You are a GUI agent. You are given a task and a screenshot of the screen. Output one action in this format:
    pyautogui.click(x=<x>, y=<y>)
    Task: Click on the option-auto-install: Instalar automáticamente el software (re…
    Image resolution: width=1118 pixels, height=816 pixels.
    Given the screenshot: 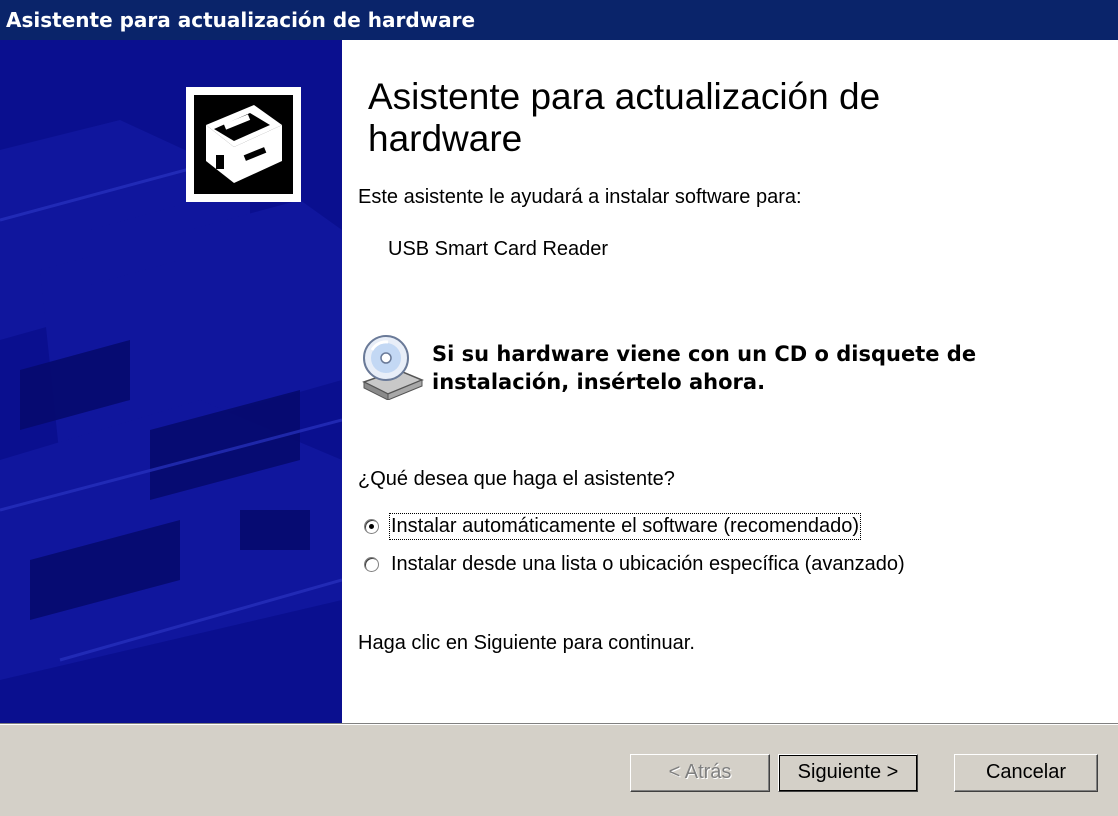 What is the action you would take?
    pyautogui.click(x=613, y=526)
    